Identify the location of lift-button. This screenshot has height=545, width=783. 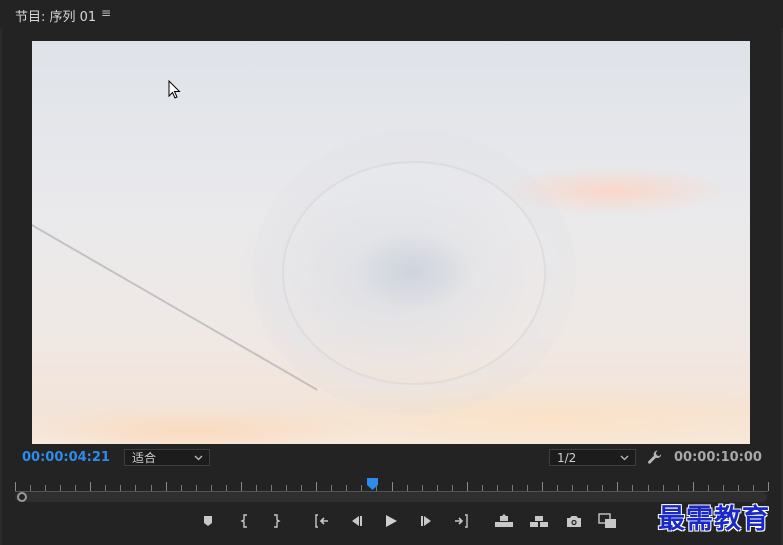
(504, 521).